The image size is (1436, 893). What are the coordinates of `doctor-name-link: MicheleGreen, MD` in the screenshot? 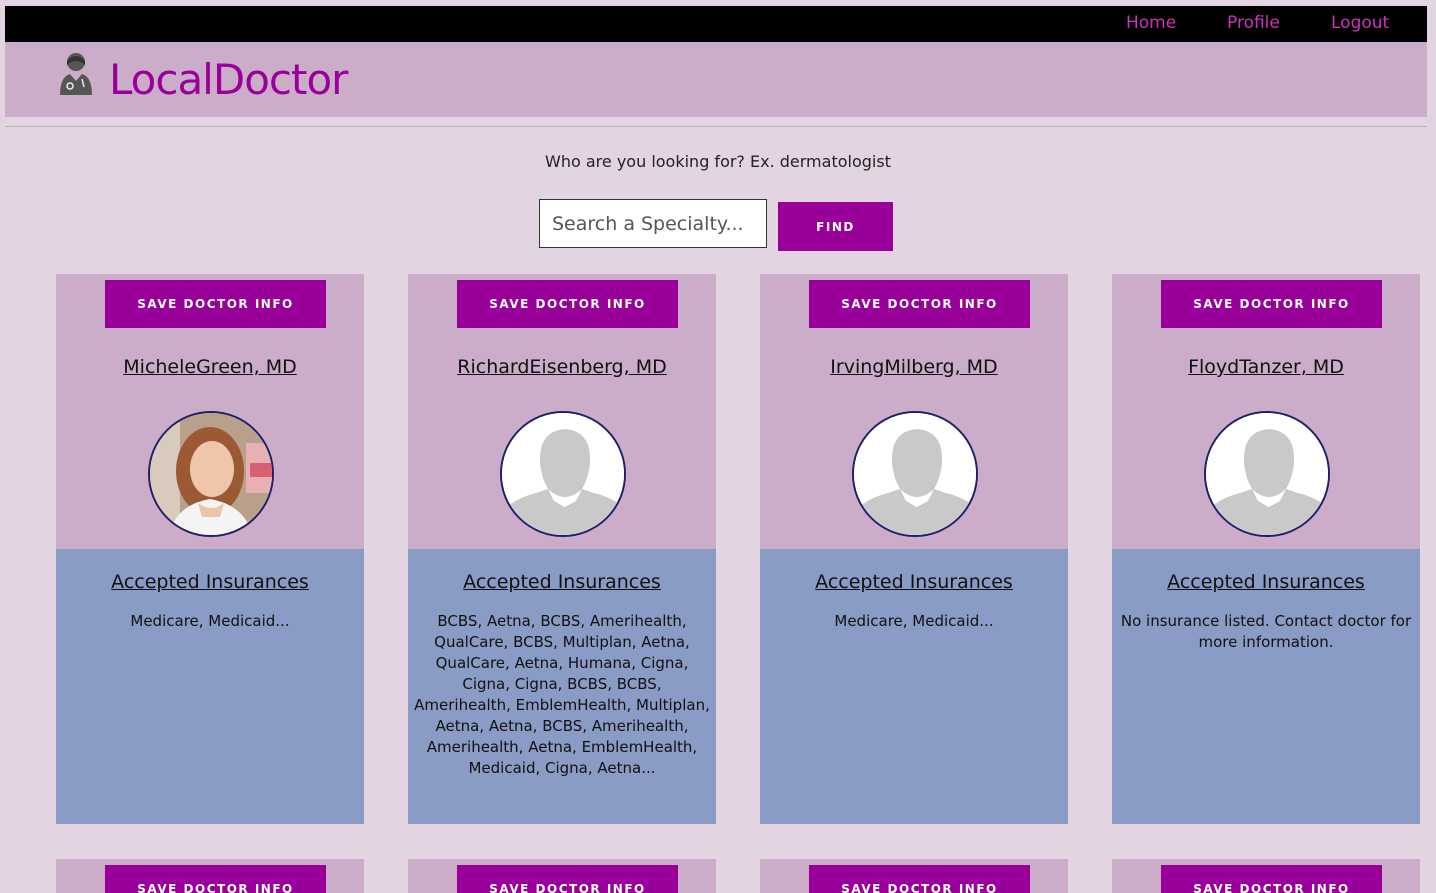 It's located at (210, 367).